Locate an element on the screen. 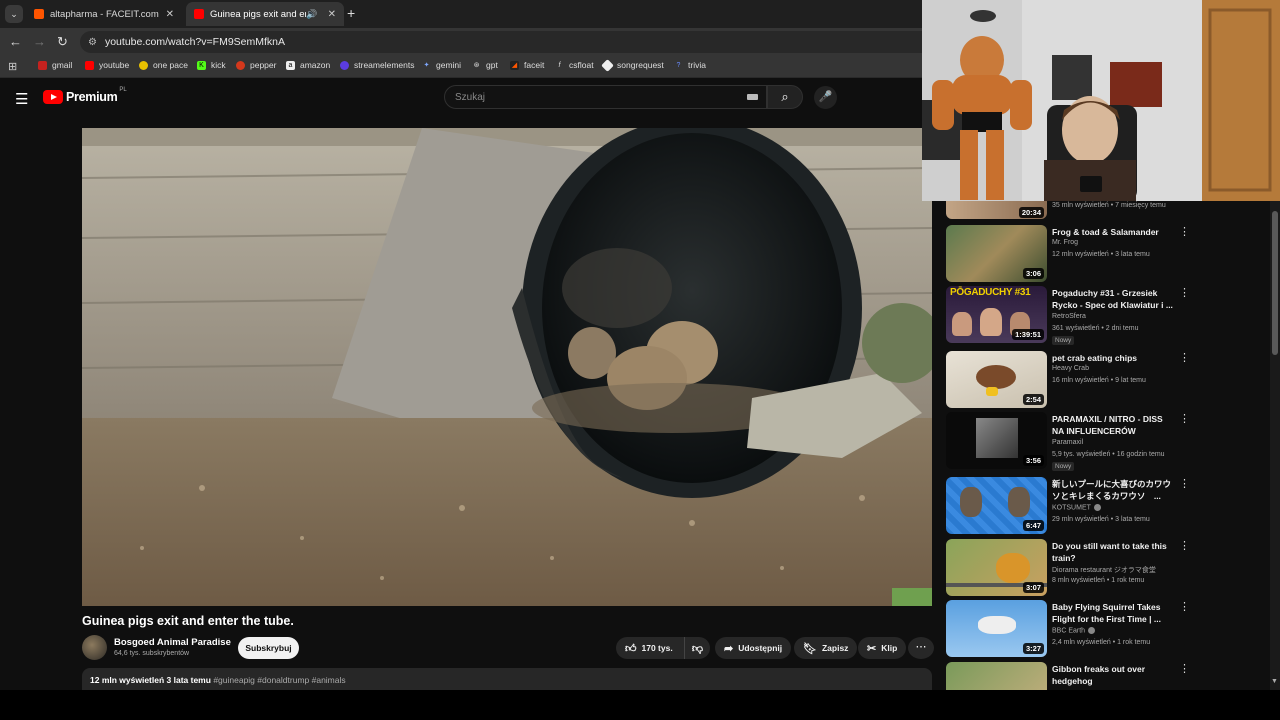  channel-name: Heavy Crab is located at coordinates (1070, 368).